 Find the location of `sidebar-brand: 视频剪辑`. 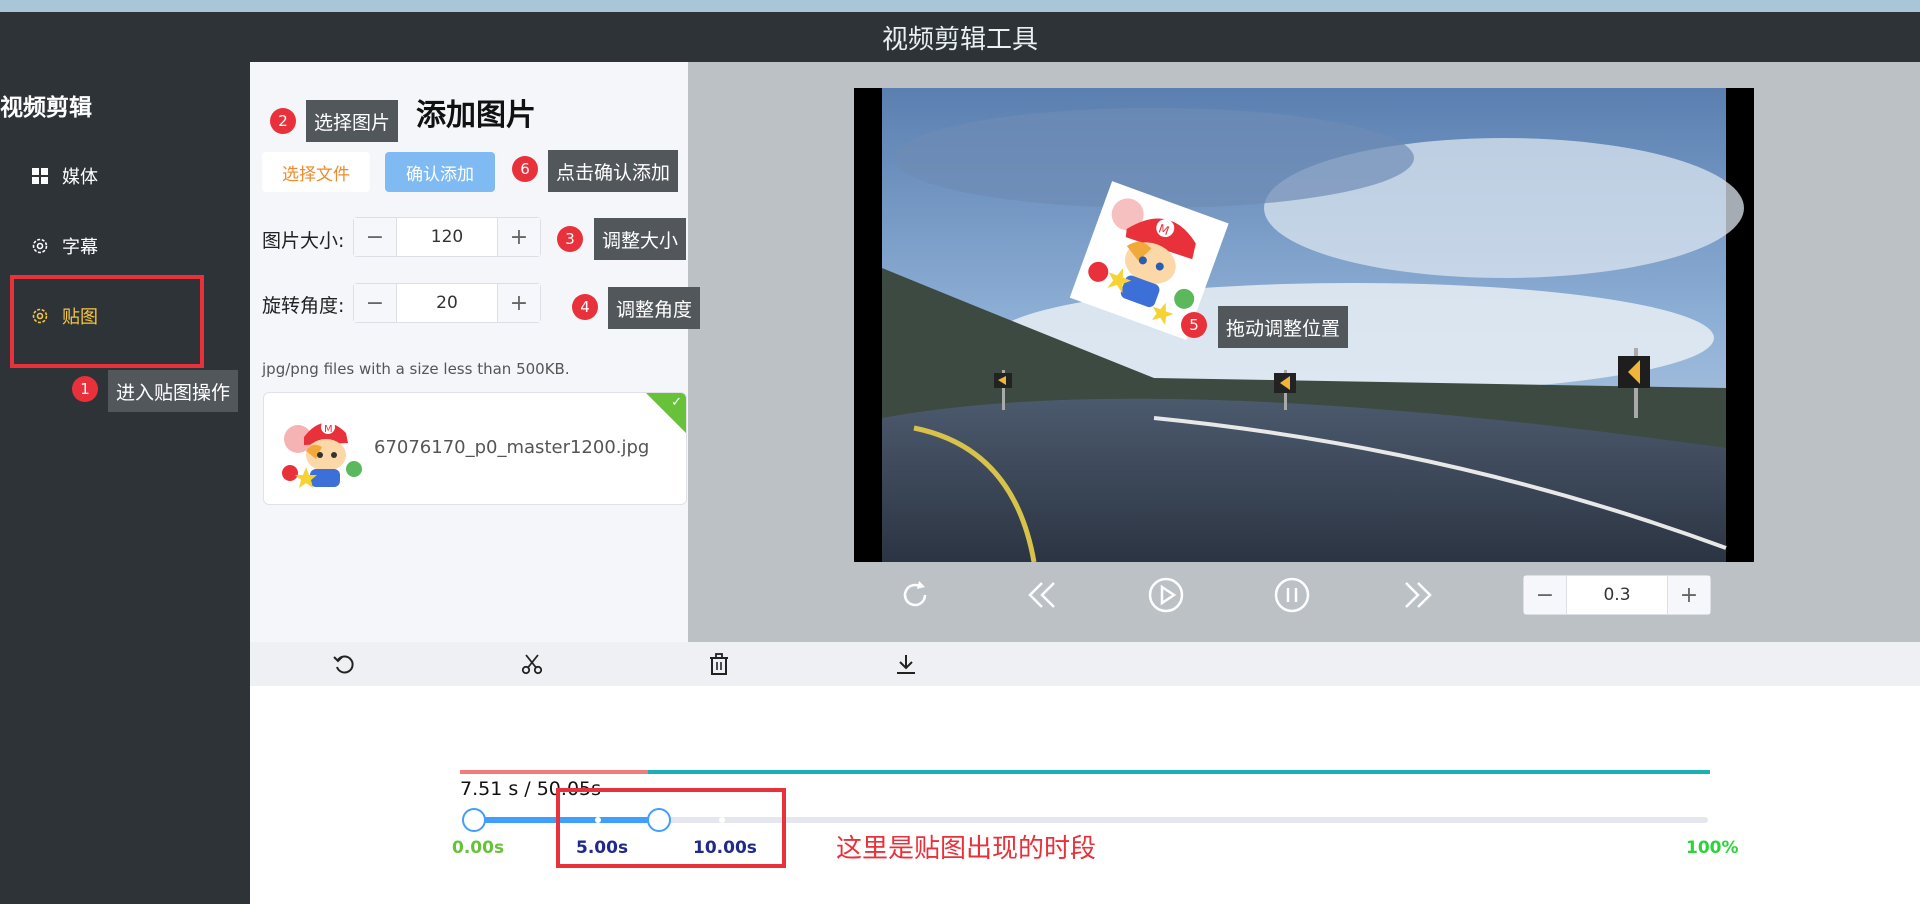

sidebar-brand: 视频剪辑 is located at coordinates (46, 108).